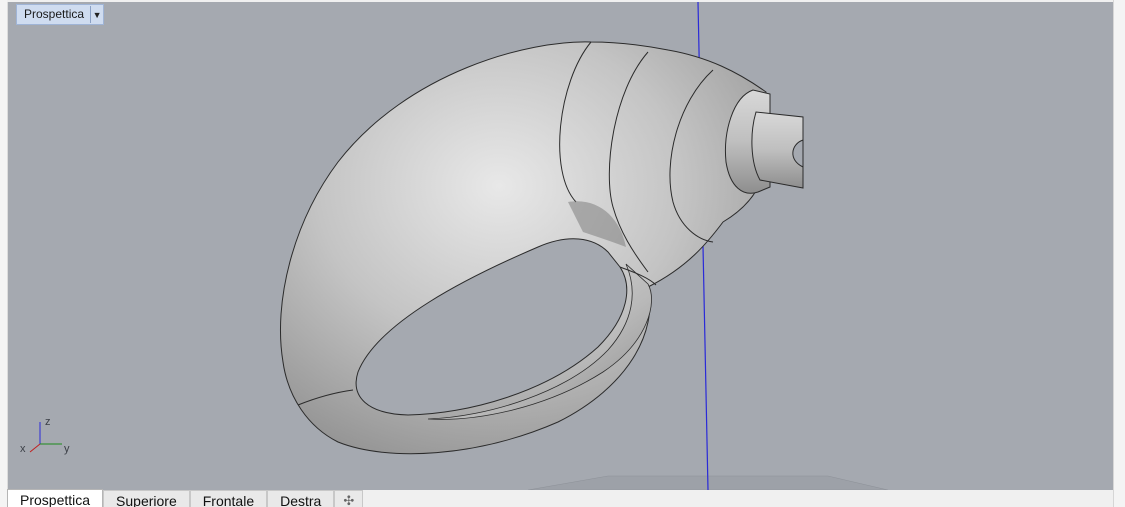 The width and height of the screenshot is (1125, 507). What do you see at coordinates (96, 14) in the screenshot?
I see `triangle-down-icon: ▼` at bounding box center [96, 14].